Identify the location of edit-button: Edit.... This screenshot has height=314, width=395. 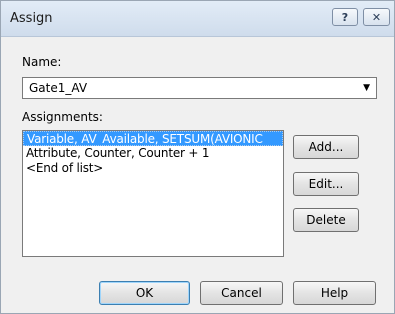
(326, 184).